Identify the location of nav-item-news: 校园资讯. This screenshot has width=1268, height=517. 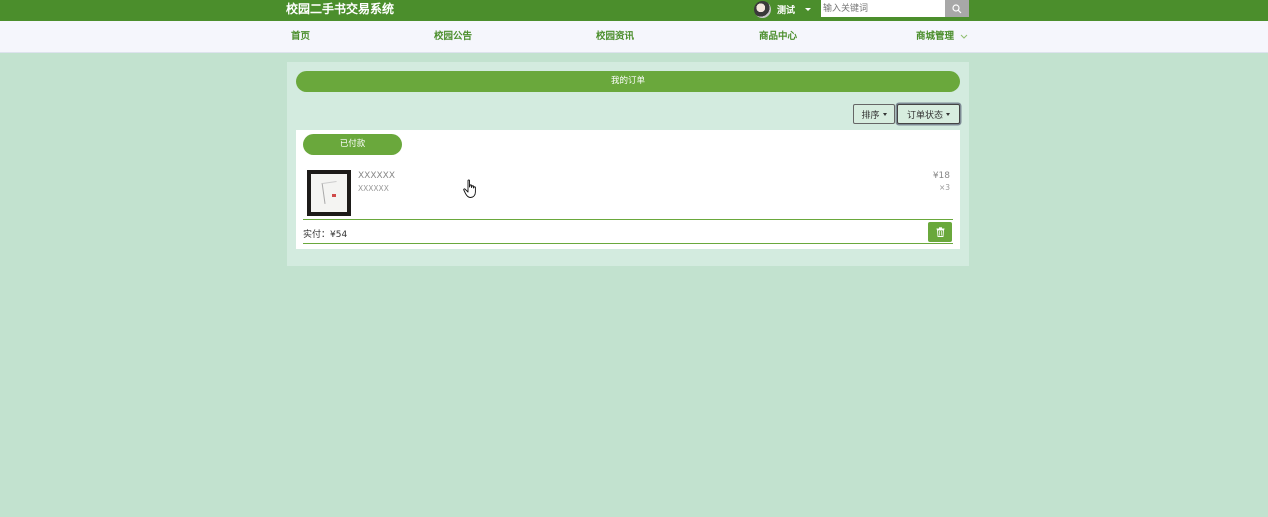
(615, 37).